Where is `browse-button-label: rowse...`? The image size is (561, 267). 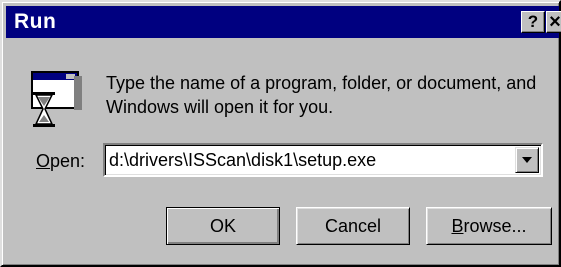 browse-button-label: rowse... is located at coordinates (495, 226).